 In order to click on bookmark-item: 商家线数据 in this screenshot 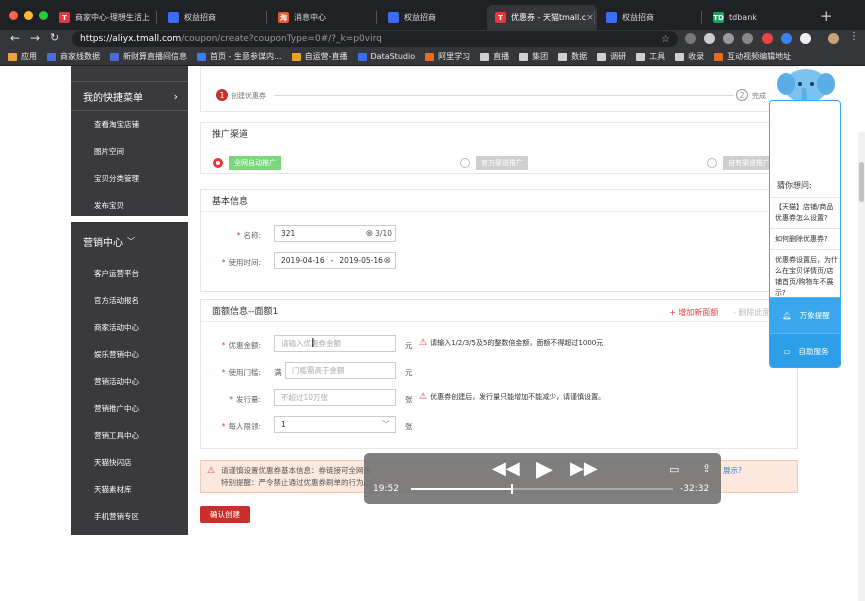, I will do `click(73, 56)`.